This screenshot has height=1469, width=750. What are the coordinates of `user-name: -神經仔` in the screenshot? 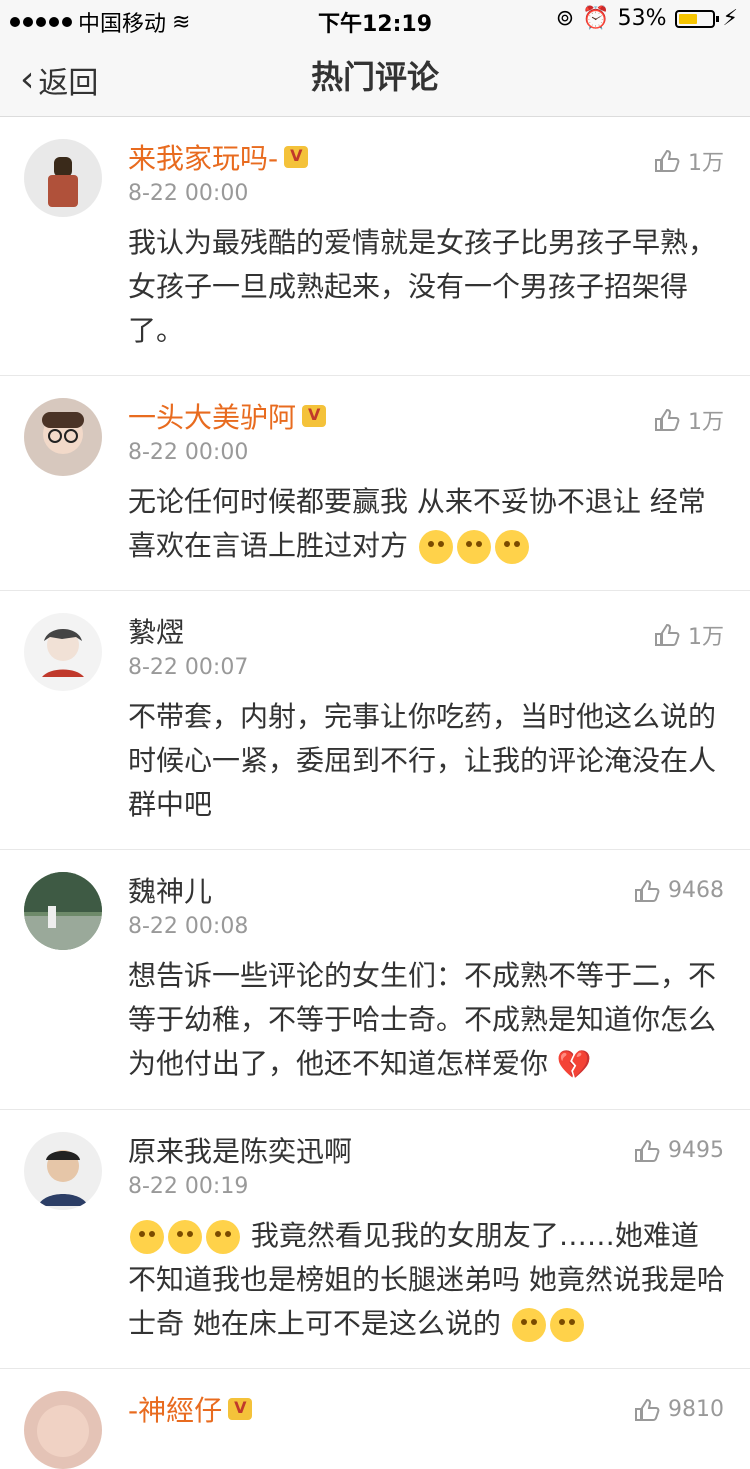 It's located at (175, 1409).